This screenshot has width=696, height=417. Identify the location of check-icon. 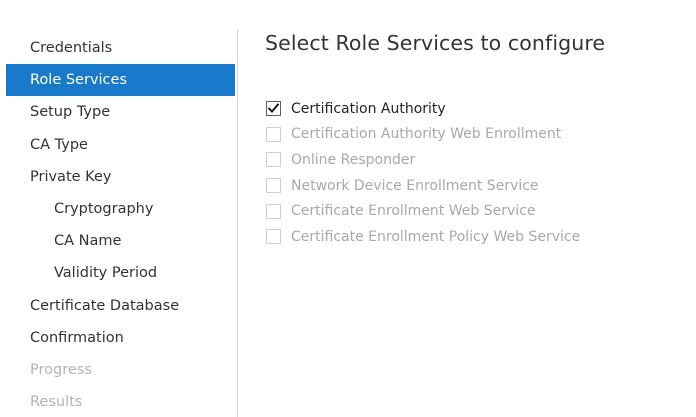
(273, 108).